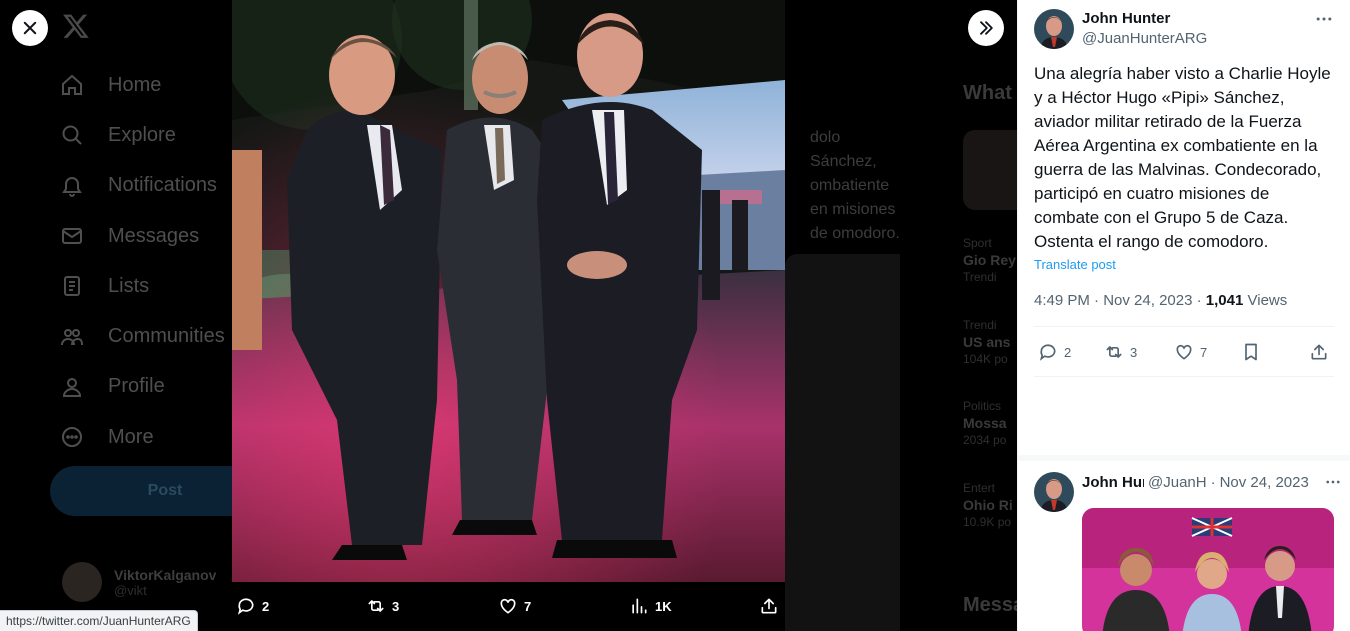  I want to click on reply-icon, so click(245, 606).